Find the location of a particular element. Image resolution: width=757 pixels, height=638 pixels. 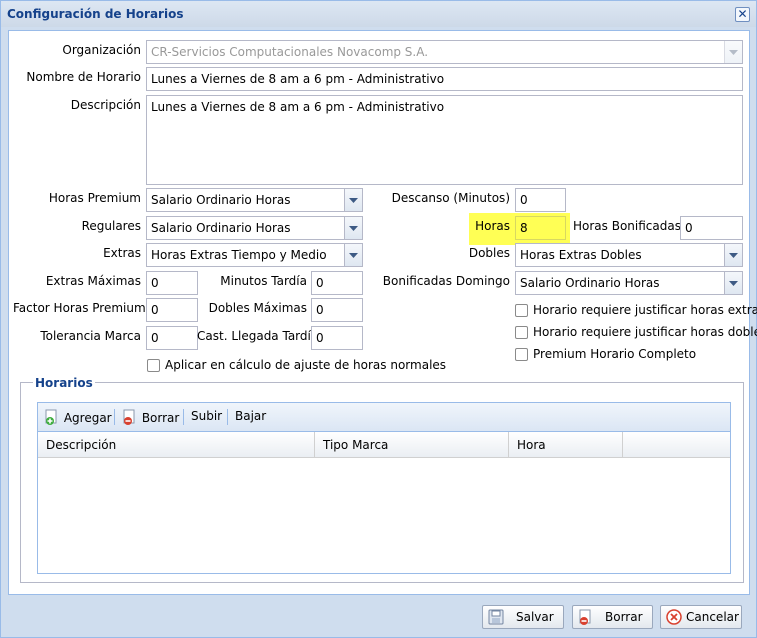

borrar-button: Borrar is located at coordinates (612, 617).